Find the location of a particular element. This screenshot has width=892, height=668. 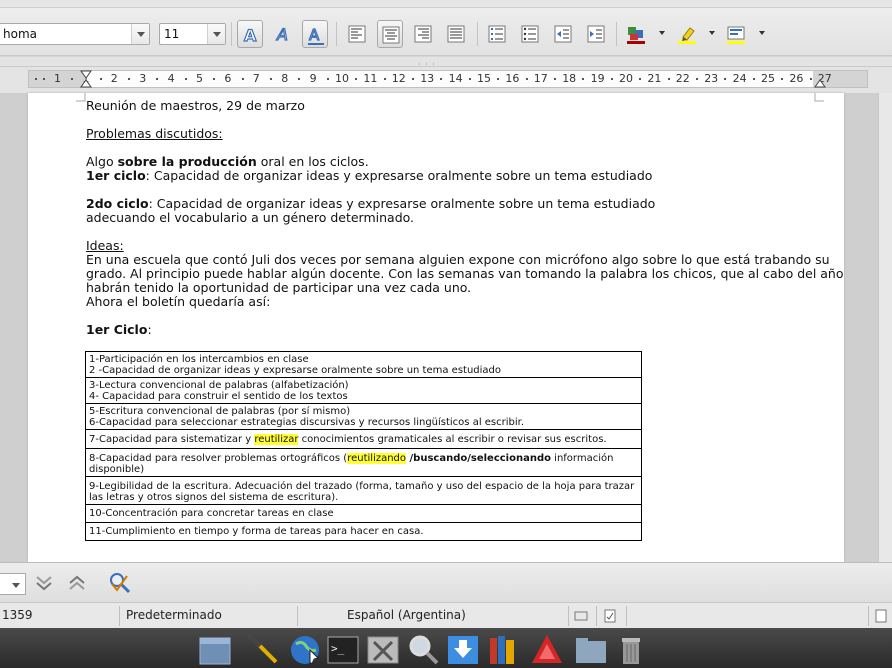

doc-line: Ahora el boletín quedaría así: is located at coordinates (178, 301).